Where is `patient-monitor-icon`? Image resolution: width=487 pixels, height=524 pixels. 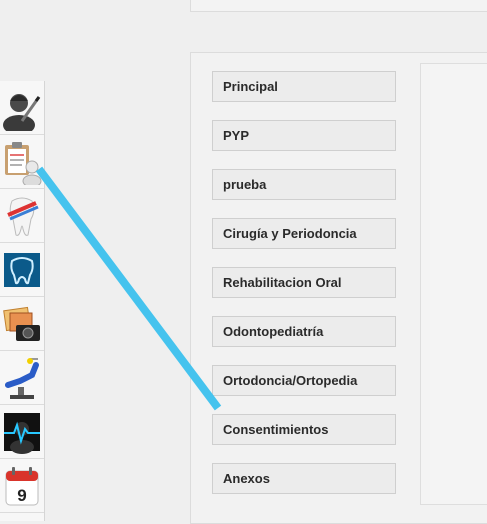
patient-monitor-icon is located at coordinates (22, 433).